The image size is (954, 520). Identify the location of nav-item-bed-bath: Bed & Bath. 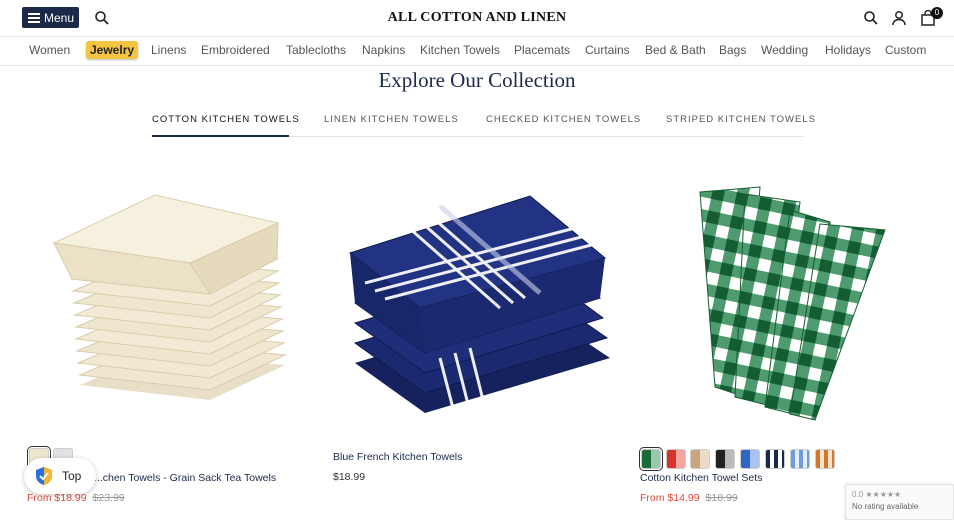
(675, 50).